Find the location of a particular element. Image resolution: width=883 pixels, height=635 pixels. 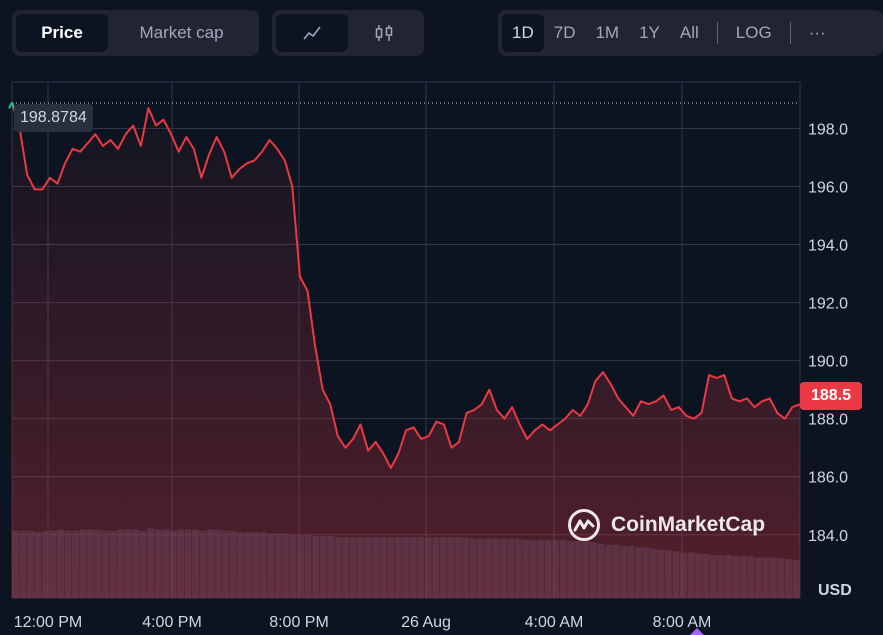

x-tick-label: 4:00 AM is located at coordinates (554, 622).